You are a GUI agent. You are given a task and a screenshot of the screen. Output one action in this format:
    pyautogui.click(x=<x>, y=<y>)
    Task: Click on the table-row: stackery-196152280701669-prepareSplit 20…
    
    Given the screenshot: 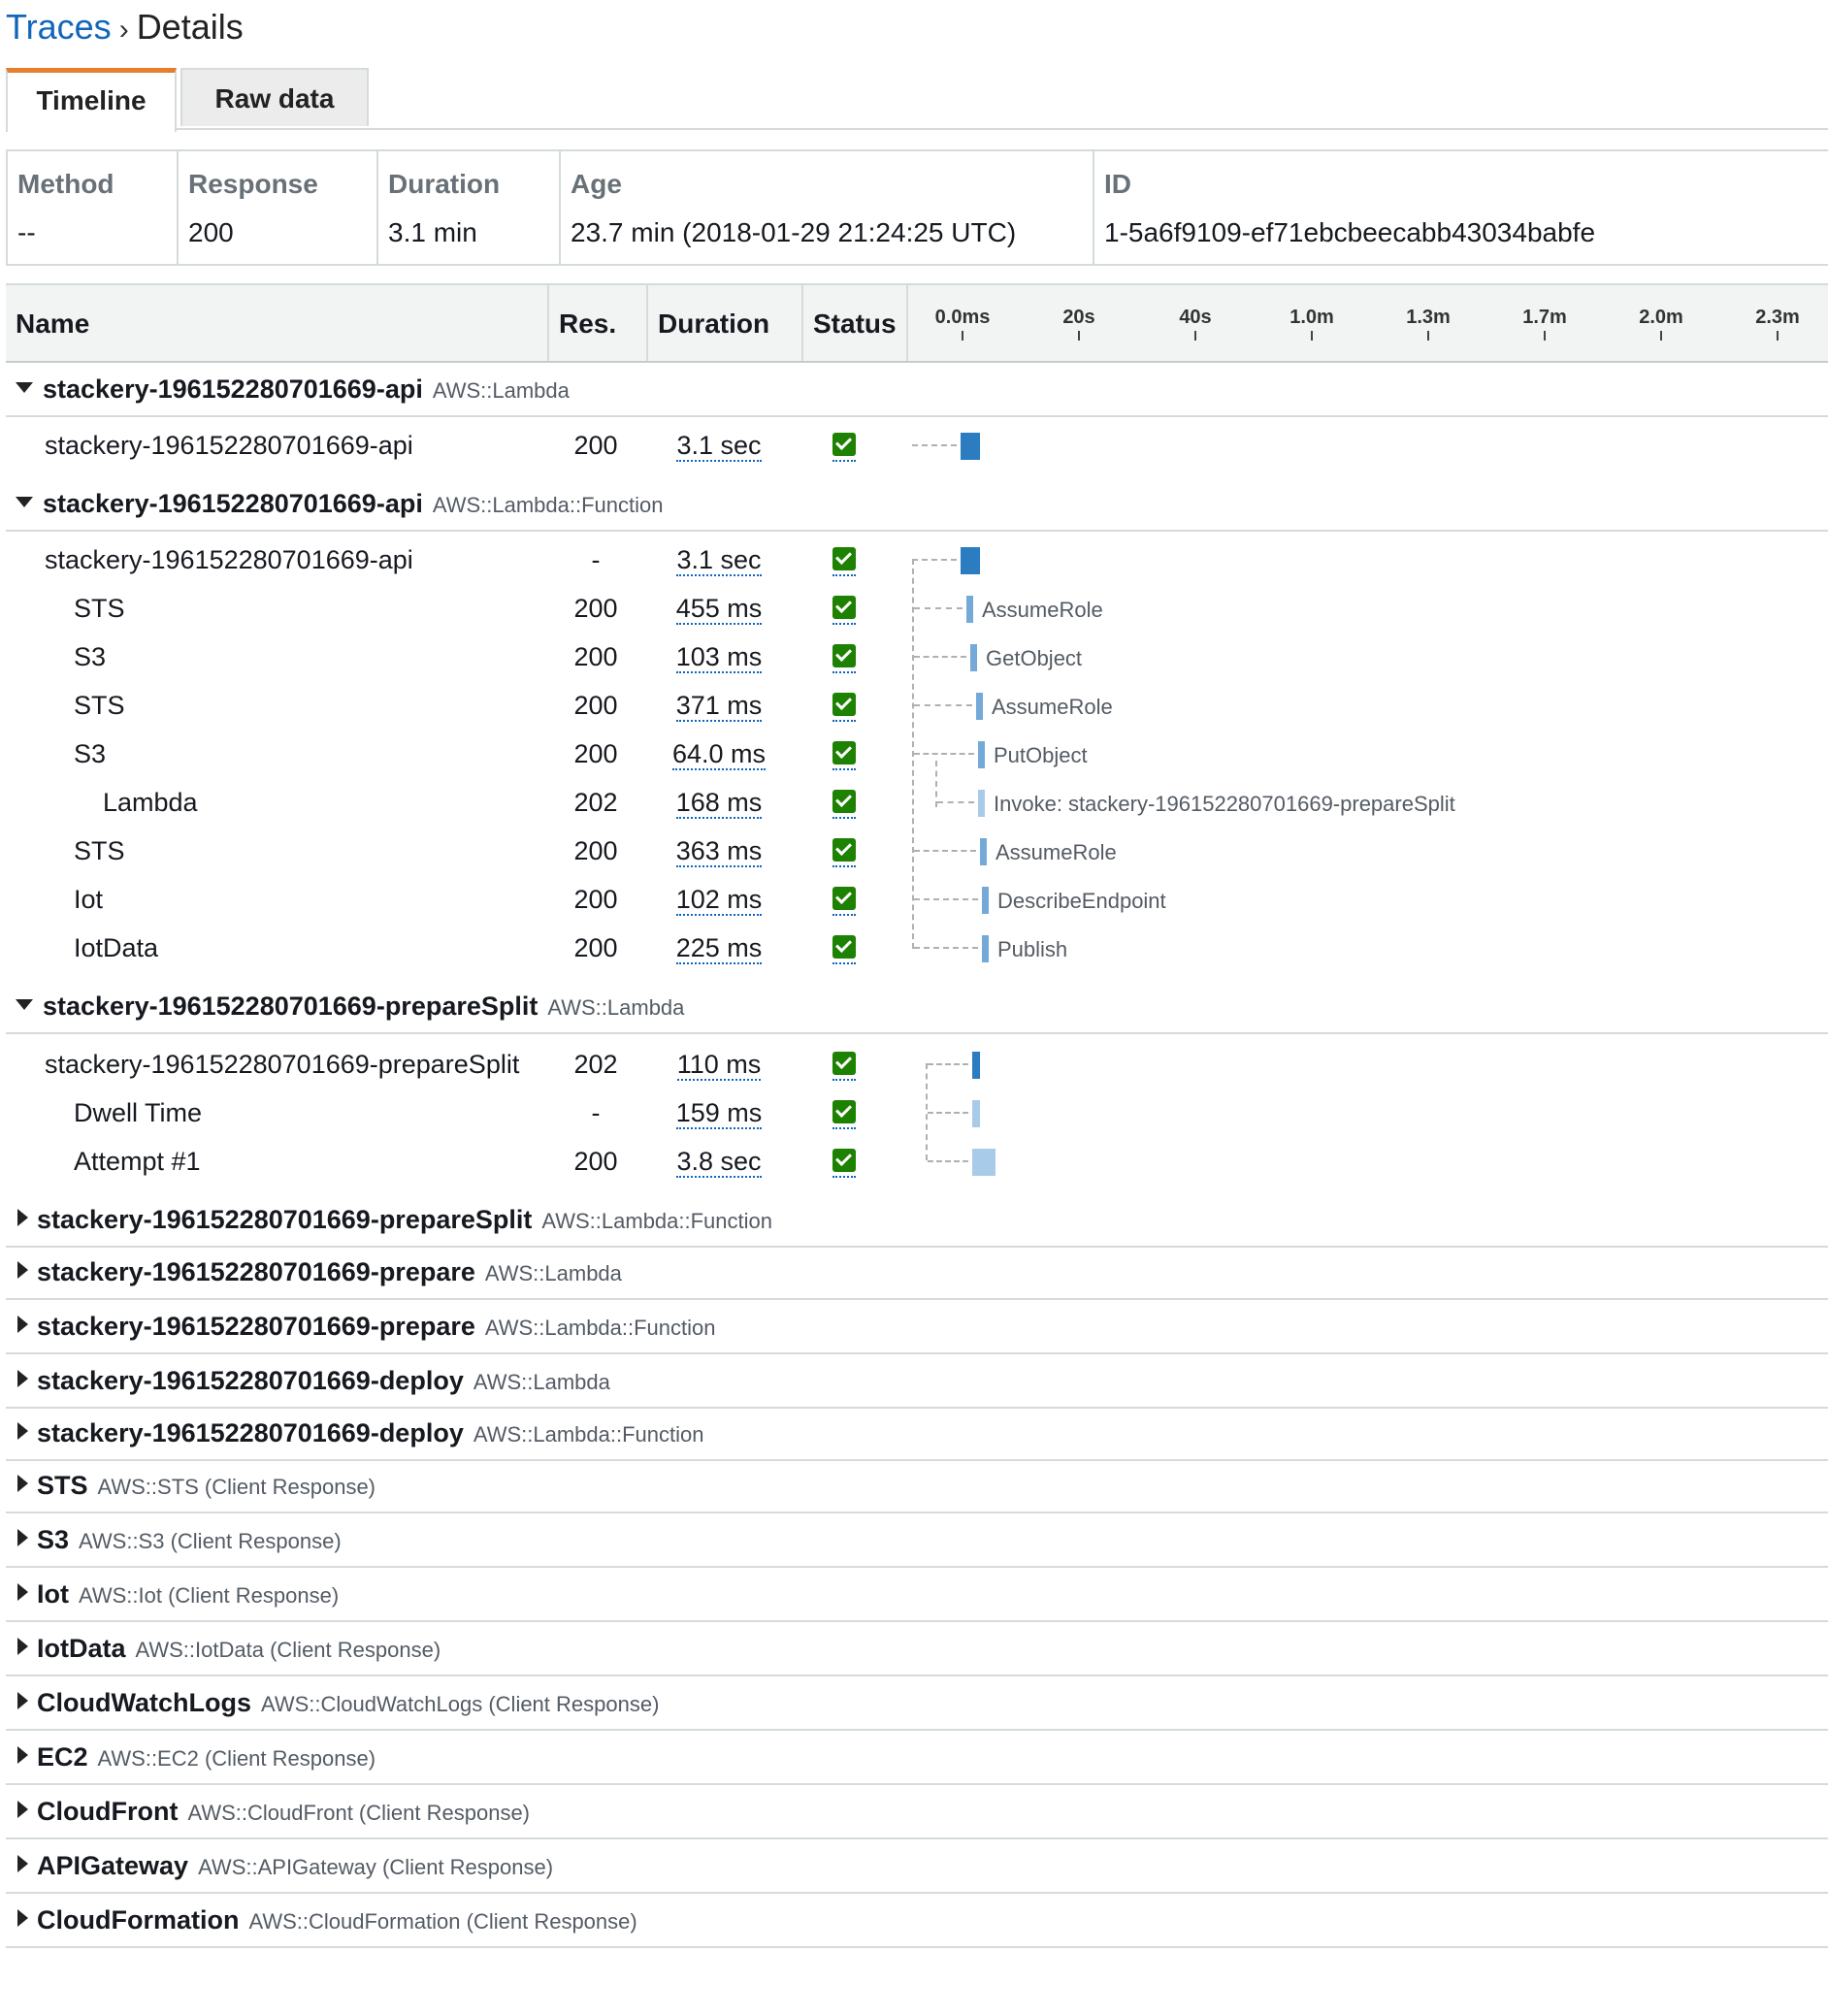 What is the action you would take?
    pyautogui.click(x=917, y=1066)
    